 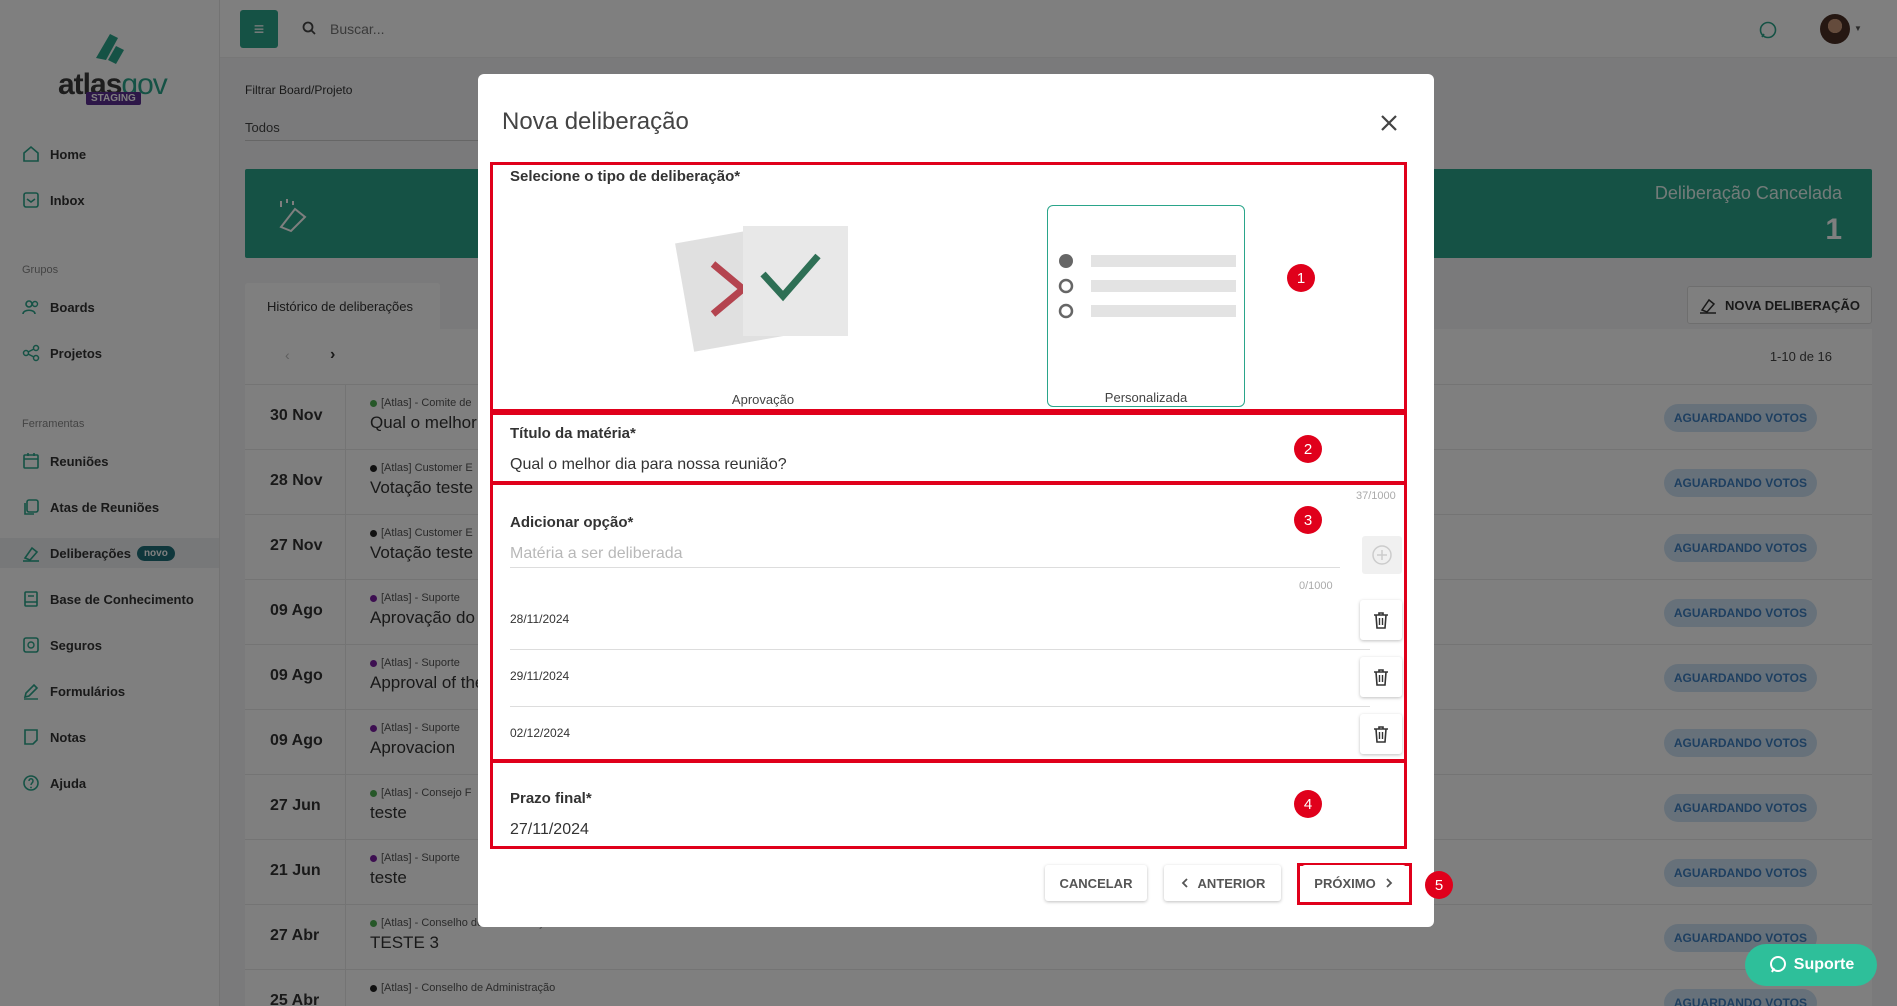 What do you see at coordinates (1222, 883) in the screenshot?
I see `previous-button: ANTERIOR` at bounding box center [1222, 883].